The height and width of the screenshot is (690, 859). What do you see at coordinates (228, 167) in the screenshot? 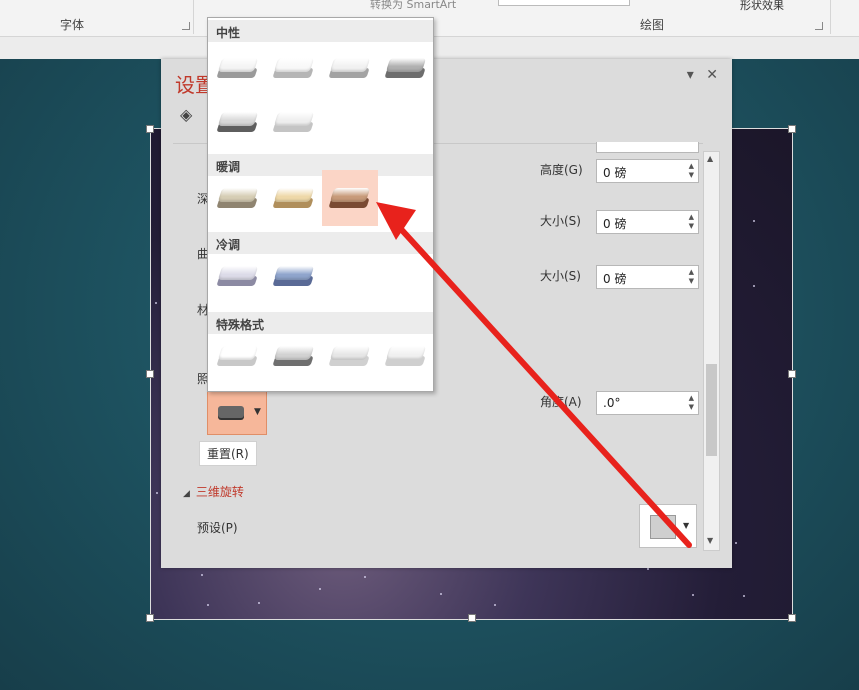
I see `gallery-section-label: 暖调` at bounding box center [228, 167].